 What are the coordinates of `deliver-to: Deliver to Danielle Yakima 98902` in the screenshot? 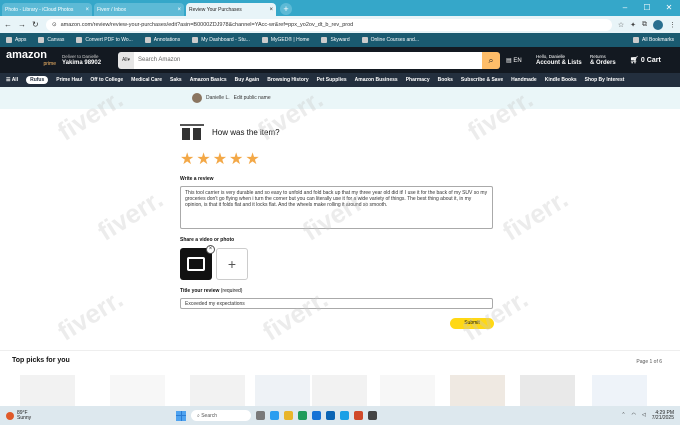 It's located at (87, 60).